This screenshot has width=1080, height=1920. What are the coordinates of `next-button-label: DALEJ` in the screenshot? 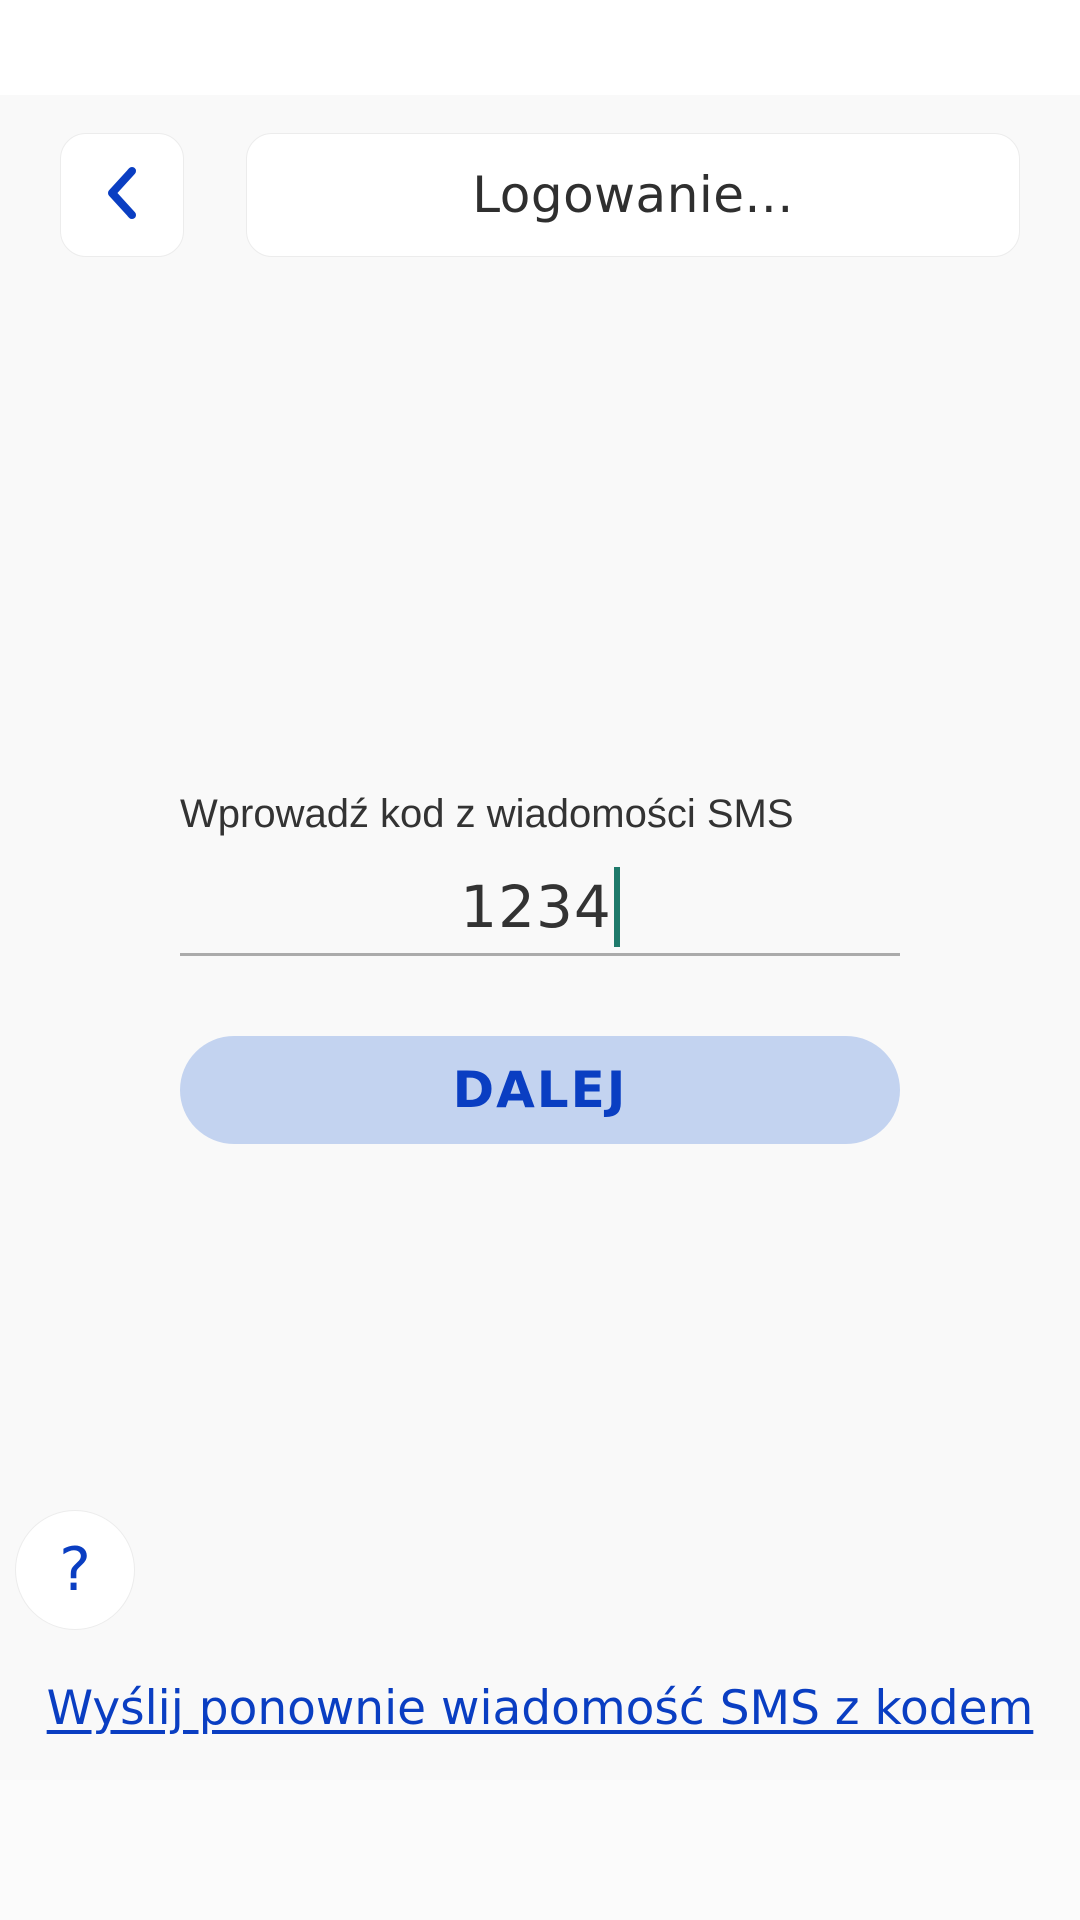 It's located at (540, 1090).